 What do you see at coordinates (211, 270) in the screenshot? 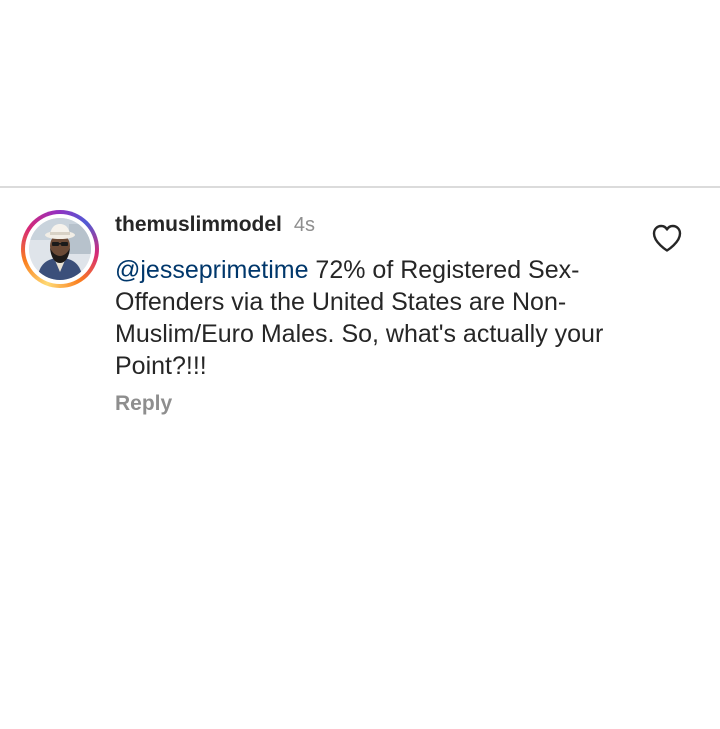
I see `mention-link: @jesseprimetime` at bounding box center [211, 270].